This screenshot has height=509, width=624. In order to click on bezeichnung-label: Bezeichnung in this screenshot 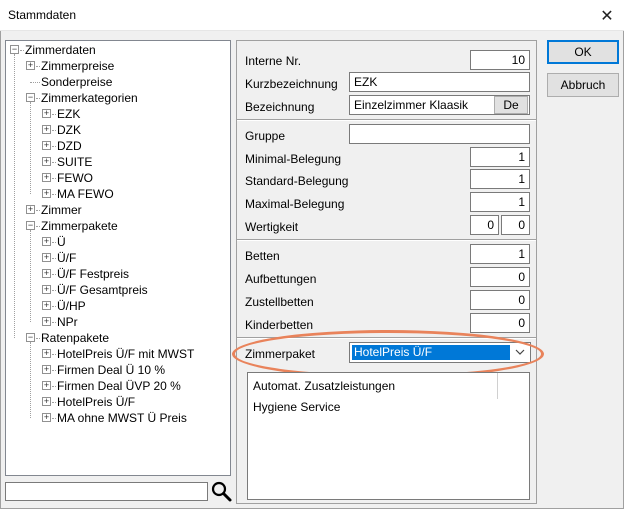, I will do `click(280, 107)`.